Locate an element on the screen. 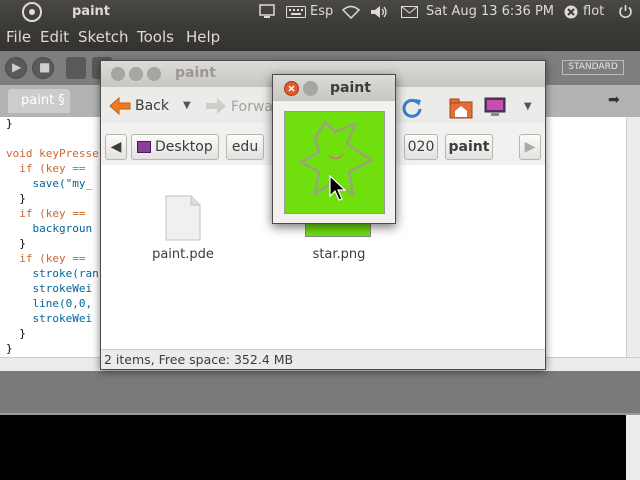 This screenshot has height=480, width=640. message-area is located at coordinates (320, 392).